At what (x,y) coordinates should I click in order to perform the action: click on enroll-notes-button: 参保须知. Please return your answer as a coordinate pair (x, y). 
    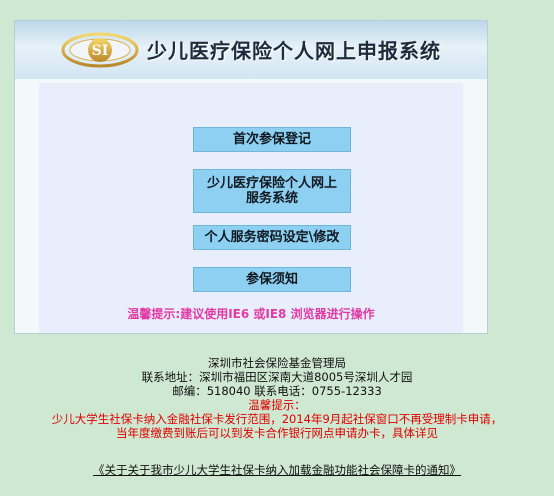
    Looking at the image, I should click on (272, 279).